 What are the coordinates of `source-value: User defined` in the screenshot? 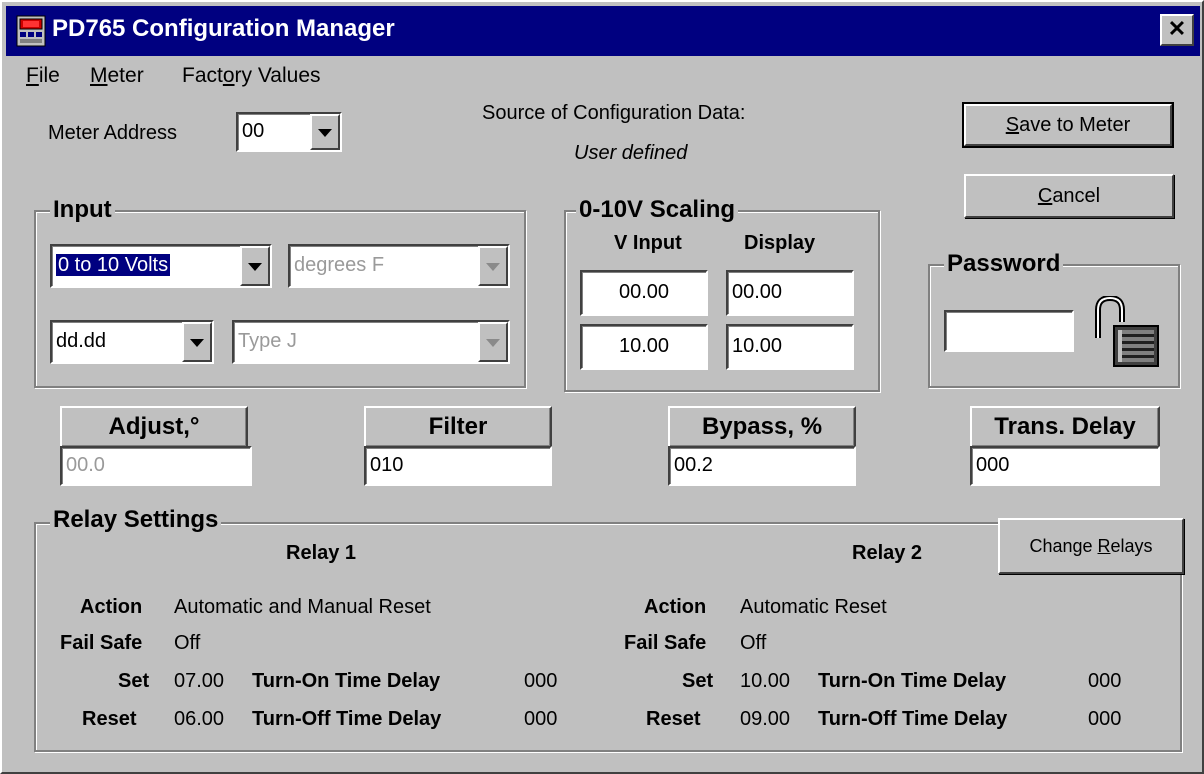 It's located at (631, 153).